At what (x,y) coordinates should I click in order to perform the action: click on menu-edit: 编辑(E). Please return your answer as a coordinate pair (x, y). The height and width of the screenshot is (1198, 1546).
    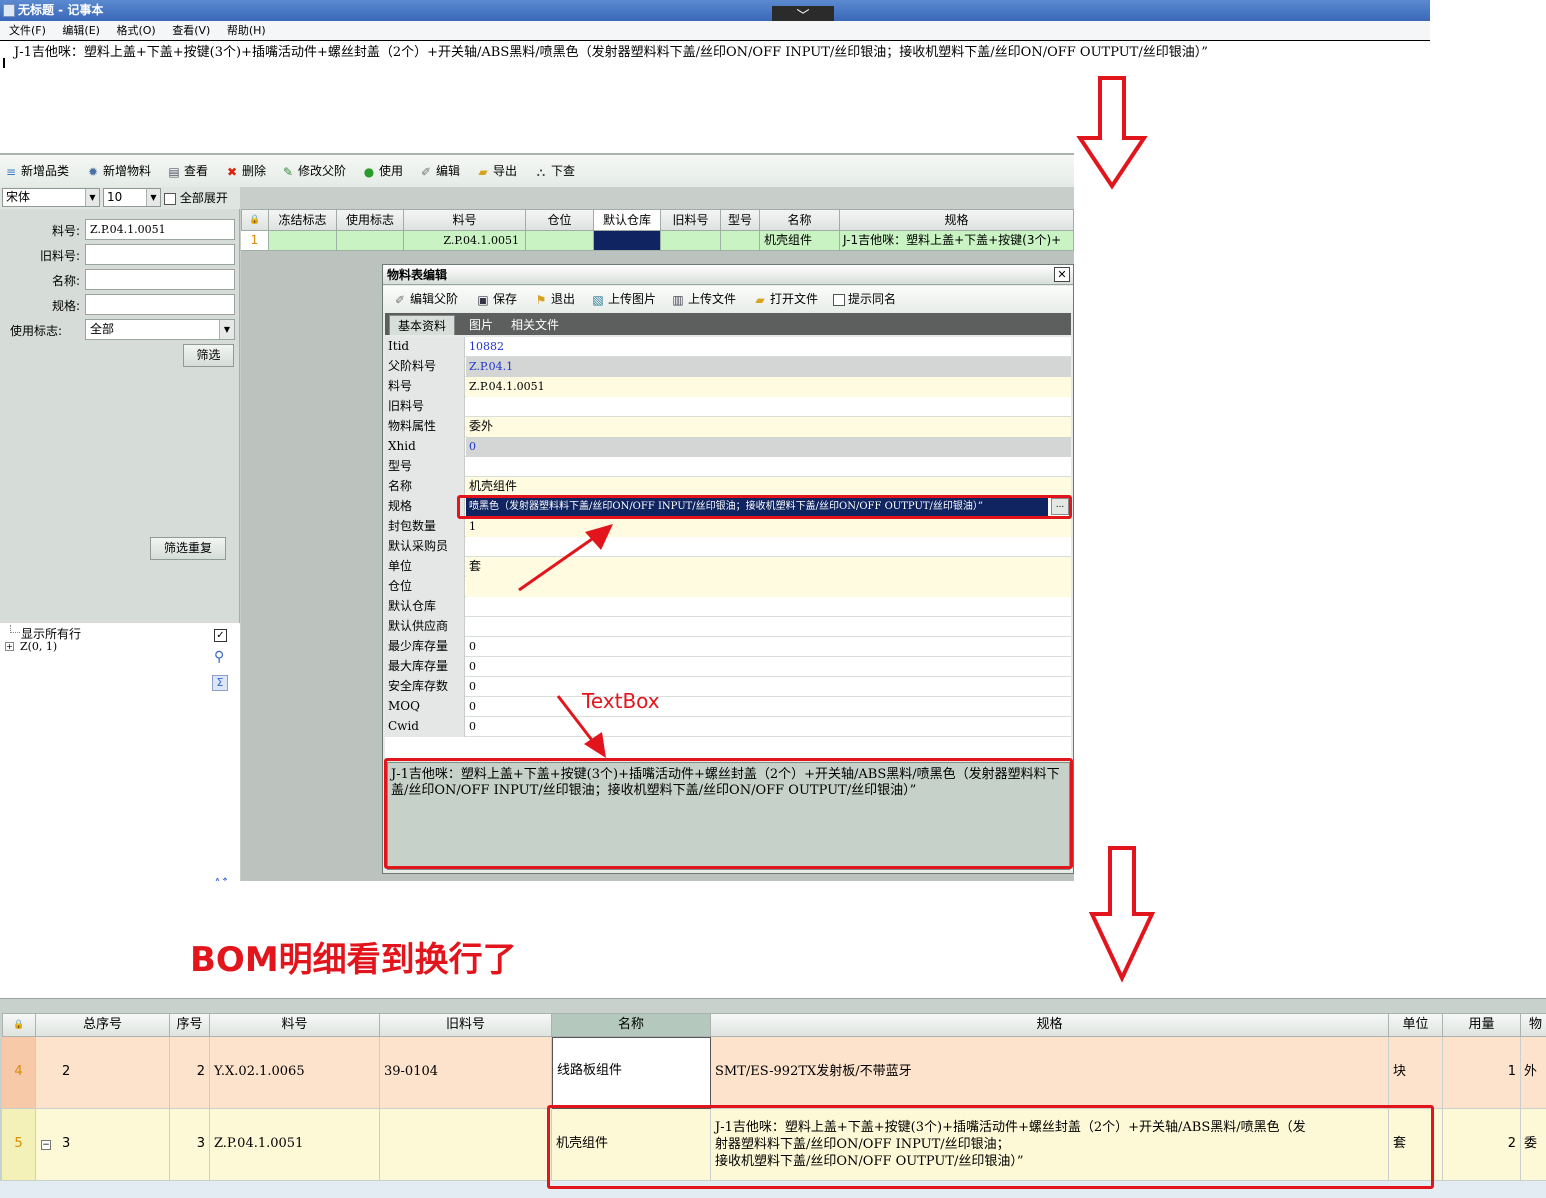
    Looking at the image, I should click on (81, 30).